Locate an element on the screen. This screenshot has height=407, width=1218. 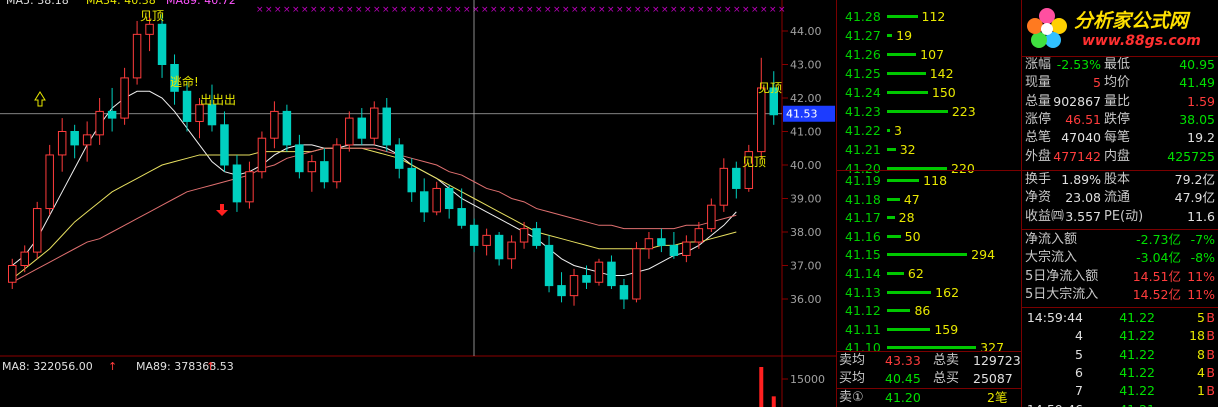
depth-row: 41.21 32 is located at coordinates (929, 150).